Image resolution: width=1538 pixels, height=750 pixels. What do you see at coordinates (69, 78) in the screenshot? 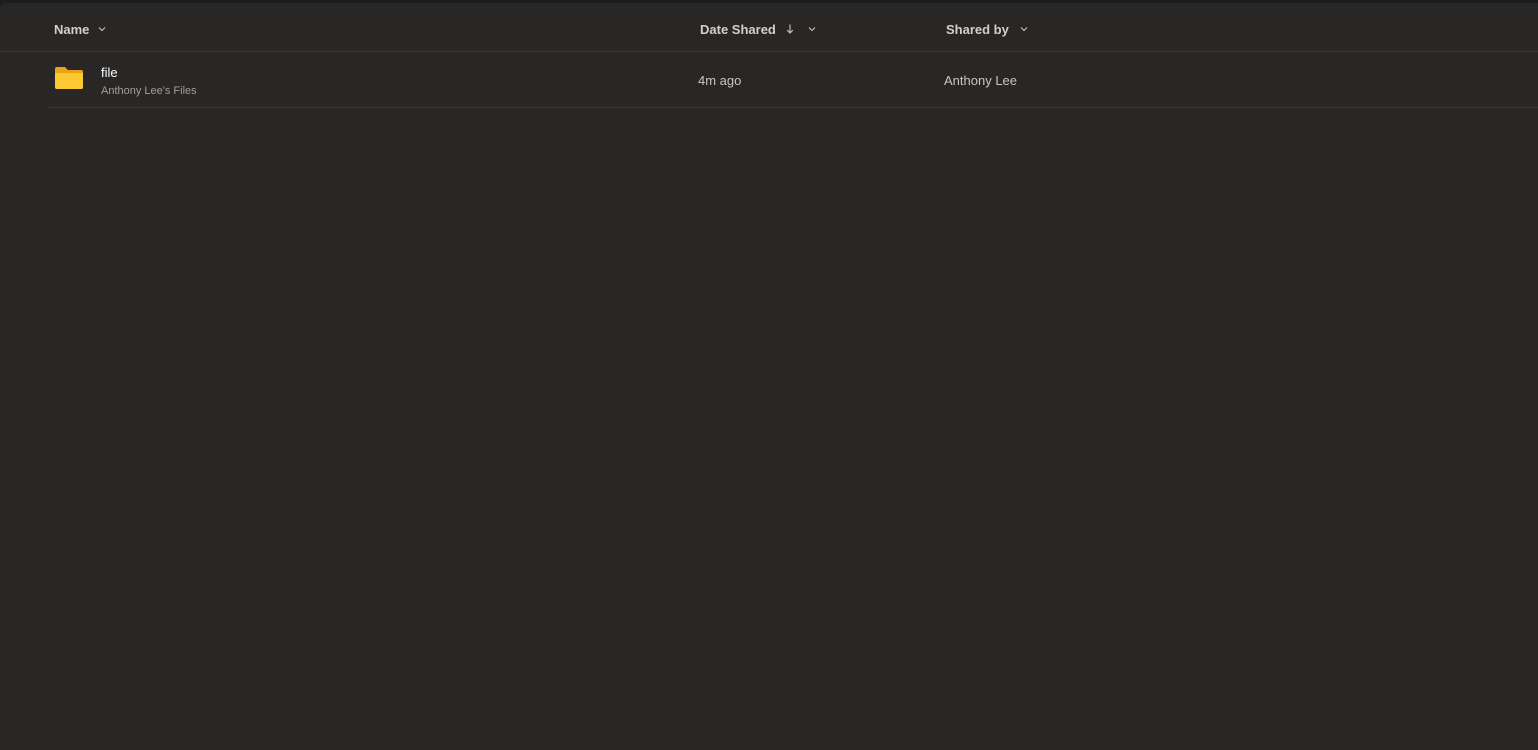
I see `folder-icon` at bounding box center [69, 78].